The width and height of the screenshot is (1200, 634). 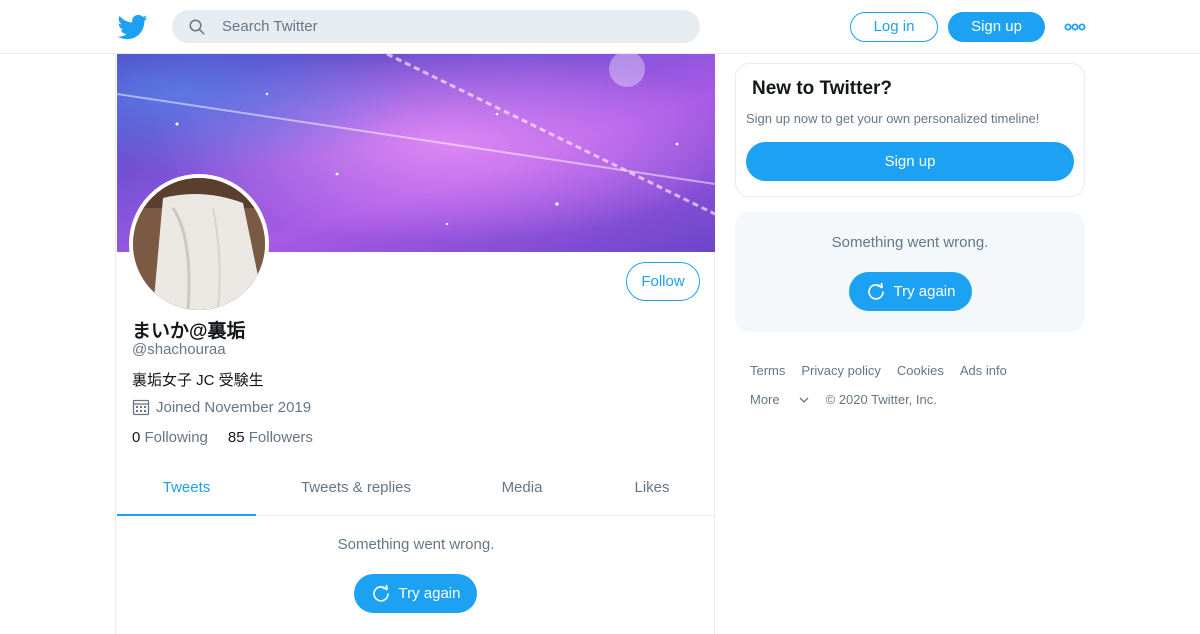 What do you see at coordinates (186, 491) in the screenshot?
I see `tab-tweets: Tweets` at bounding box center [186, 491].